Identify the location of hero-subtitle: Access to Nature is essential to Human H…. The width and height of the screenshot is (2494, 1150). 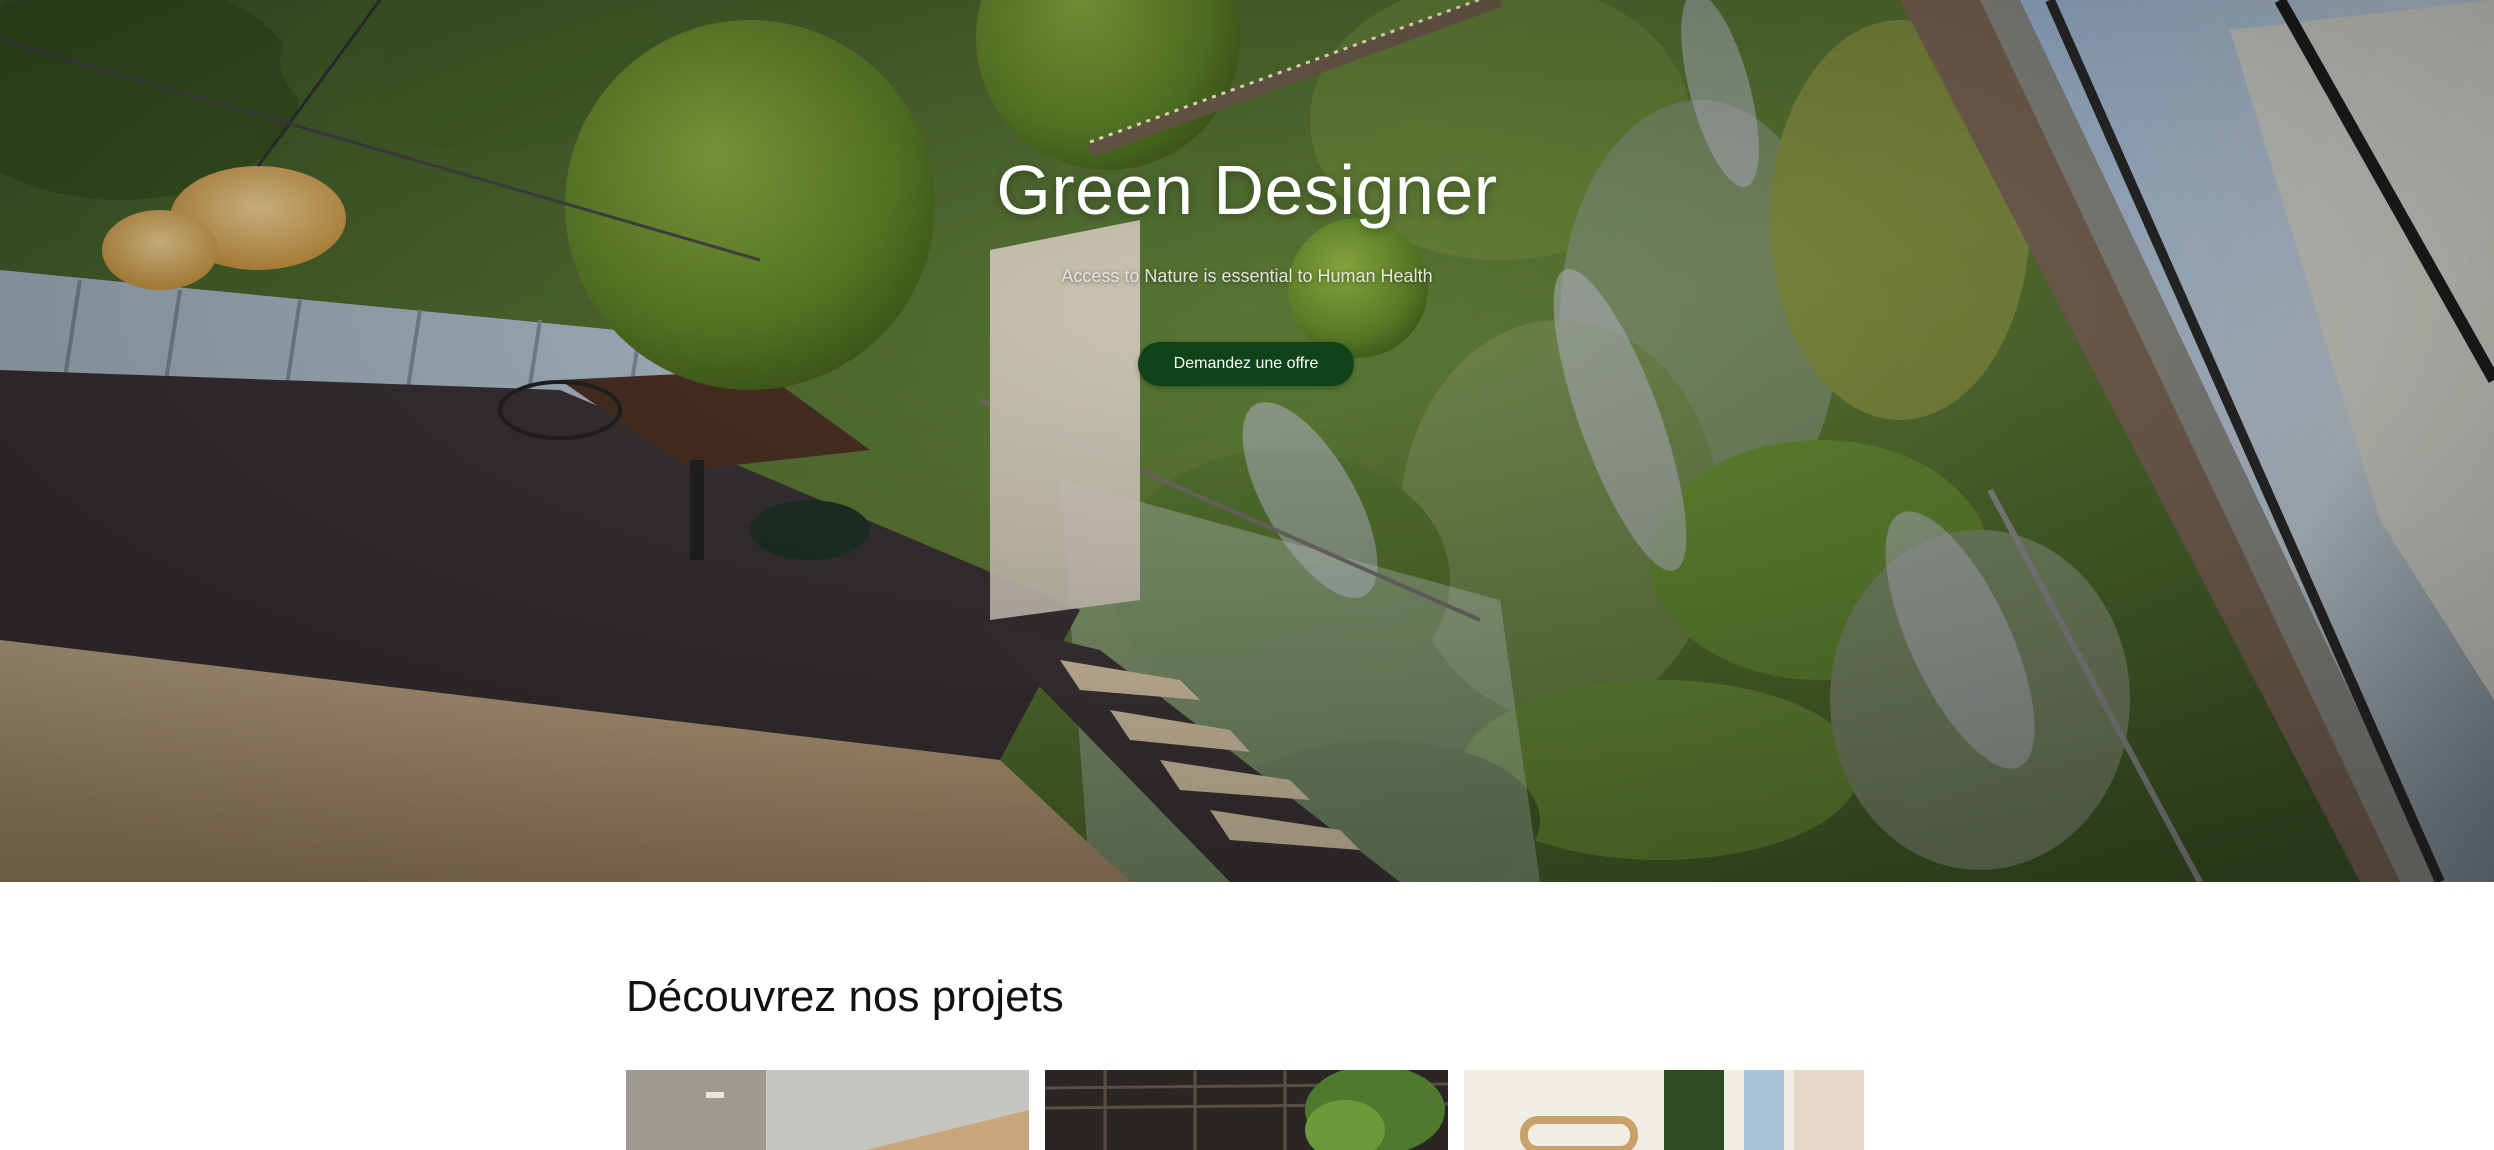
(1247, 276).